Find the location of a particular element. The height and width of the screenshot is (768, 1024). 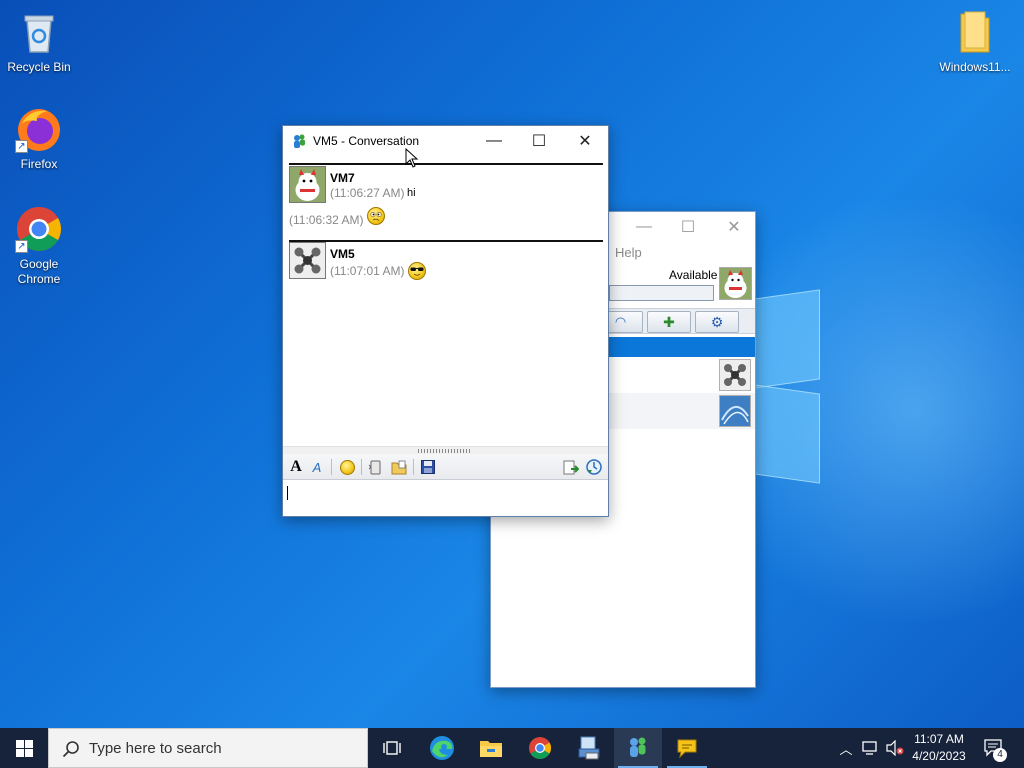

taskbar-messenger is located at coordinates (638, 748).